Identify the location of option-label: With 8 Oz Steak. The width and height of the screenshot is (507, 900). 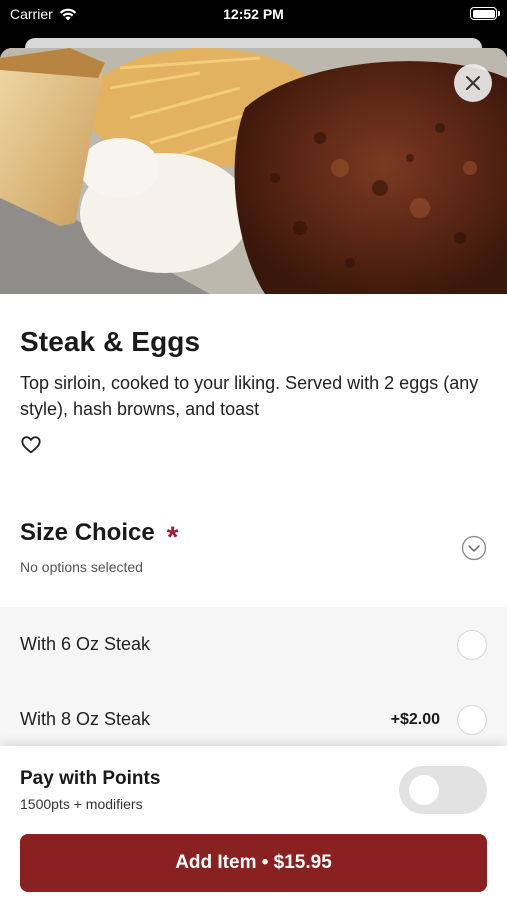
(85, 719).